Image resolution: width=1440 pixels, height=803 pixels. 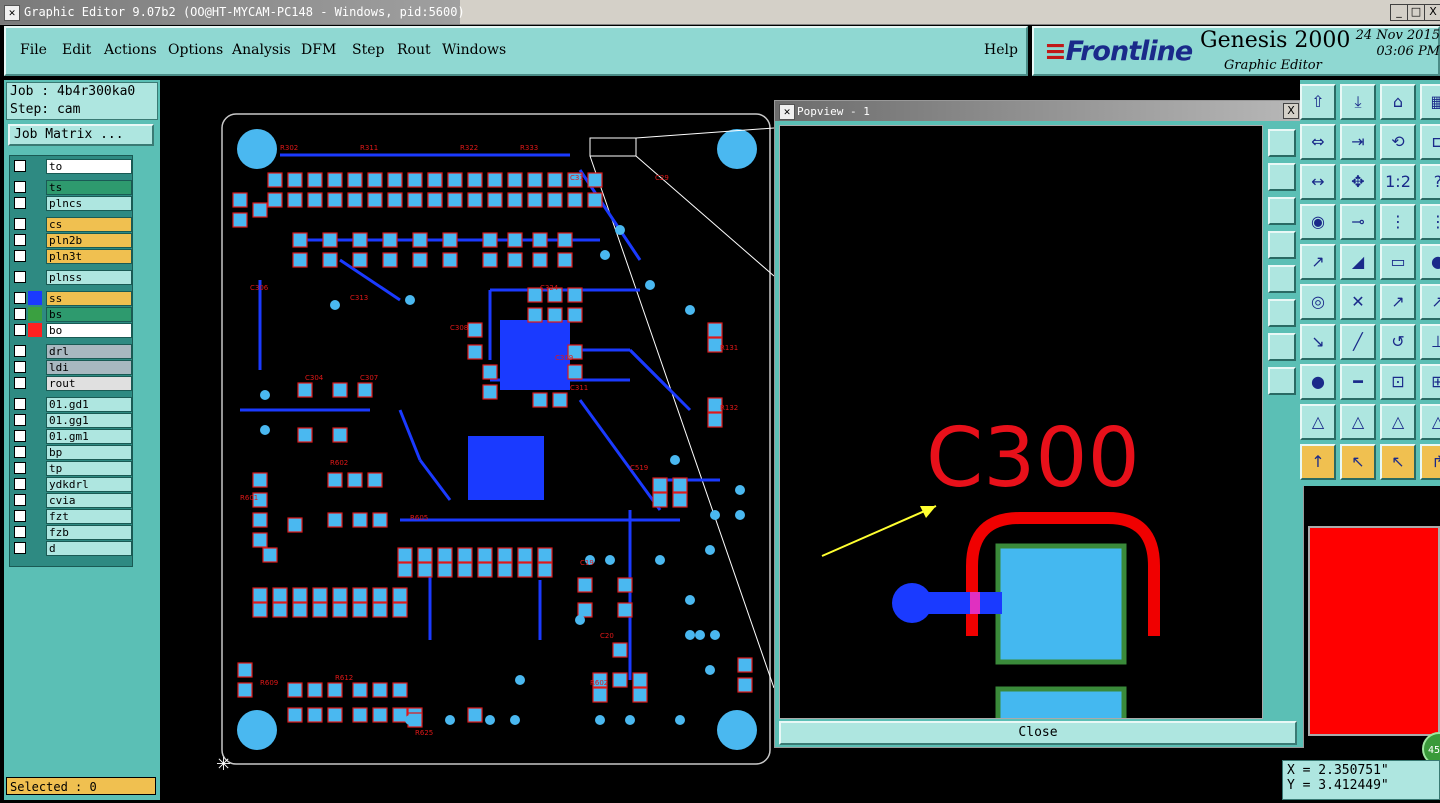 I want to click on menu-dfm: DFM, so click(x=318, y=50).